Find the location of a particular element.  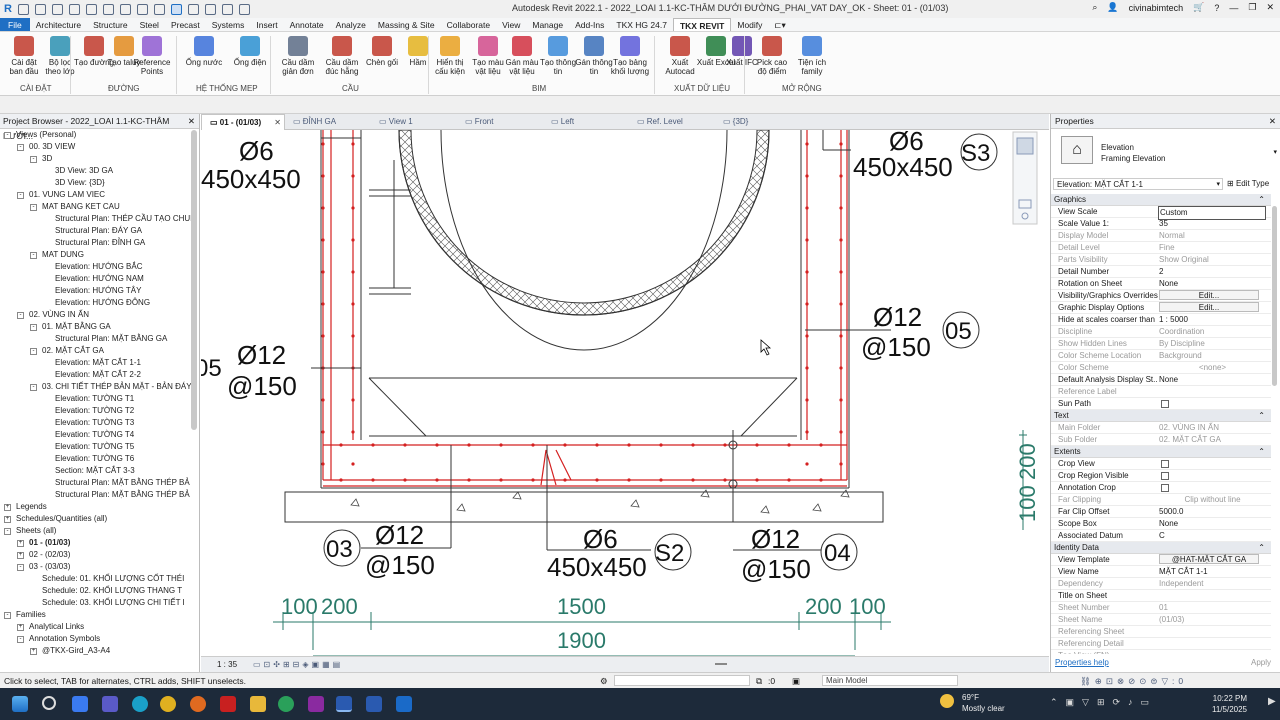

browser-item: +02 - (02/03) is located at coordinates (99, 555).